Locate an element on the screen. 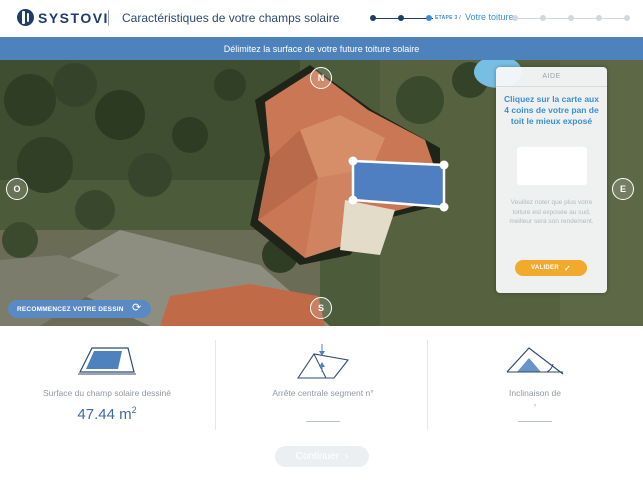 The height and width of the screenshot is (482, 643). inclination-value-placeholder is located at coordinates (535, 421).